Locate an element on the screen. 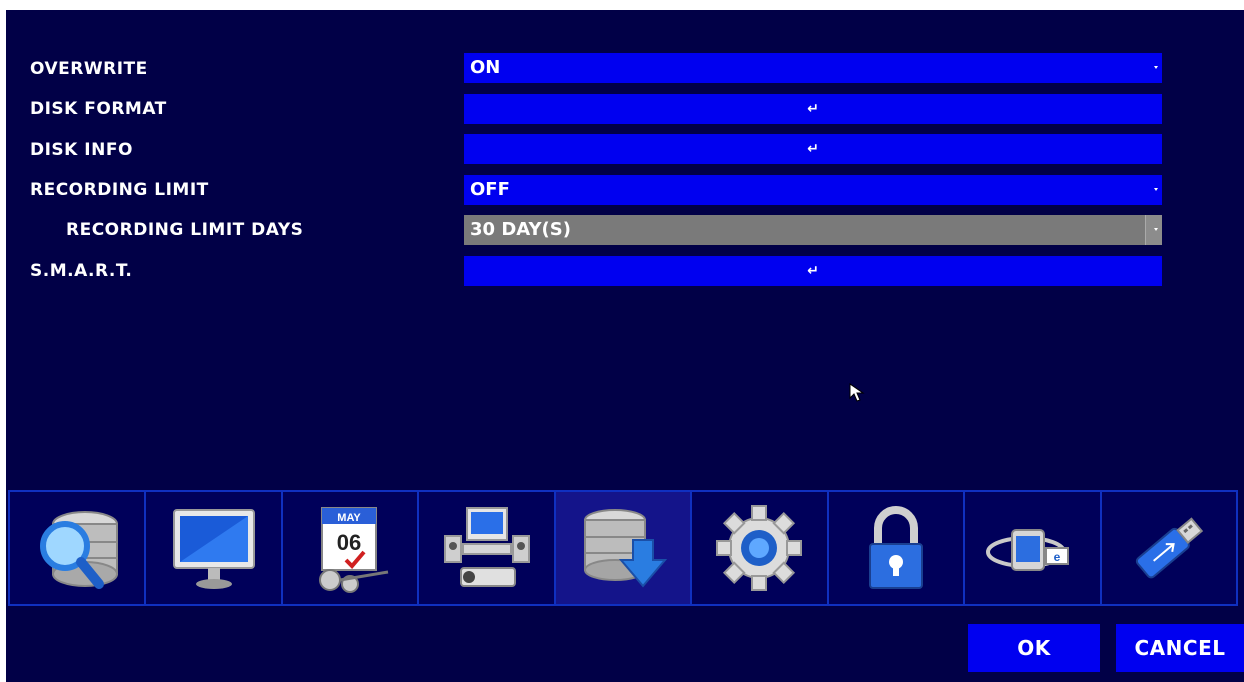  smart-button: ↵ is located at coordinates (813, 271).